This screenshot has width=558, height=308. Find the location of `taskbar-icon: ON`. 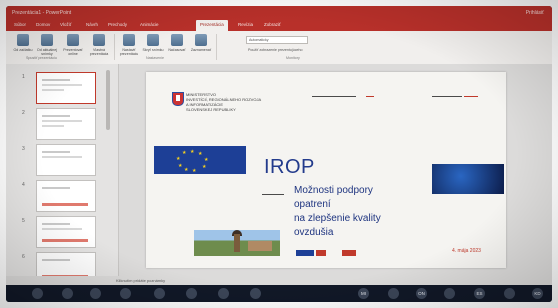

taskbar-icon: ON is located at coordinates (421, 293).